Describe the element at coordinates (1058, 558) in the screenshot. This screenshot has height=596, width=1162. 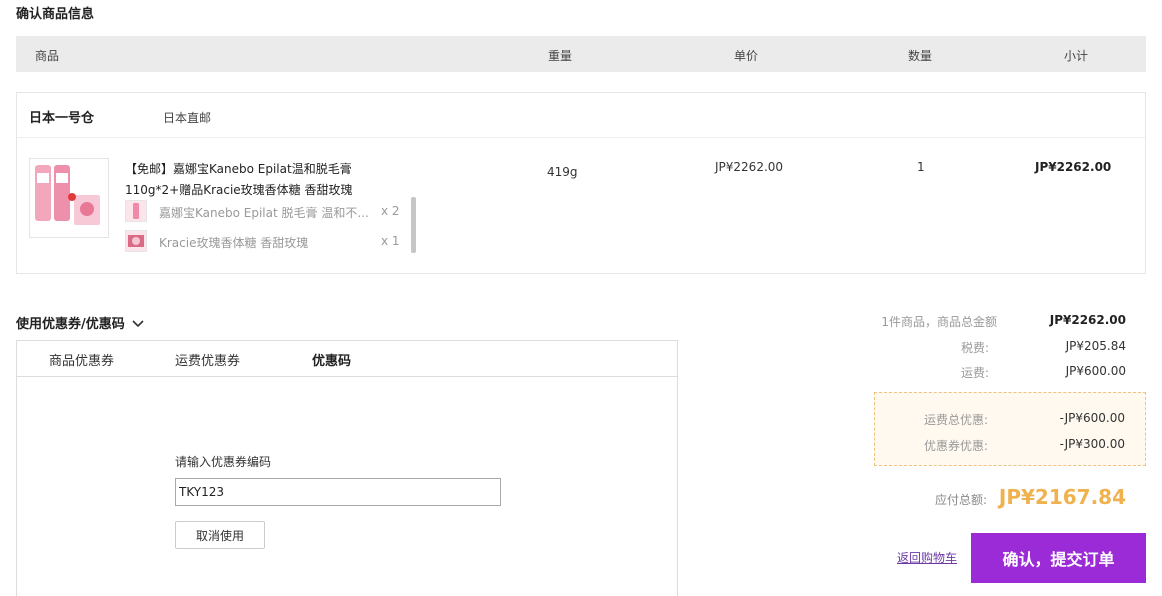
I see `submit-order-button: 确认，提交订单` at that location.